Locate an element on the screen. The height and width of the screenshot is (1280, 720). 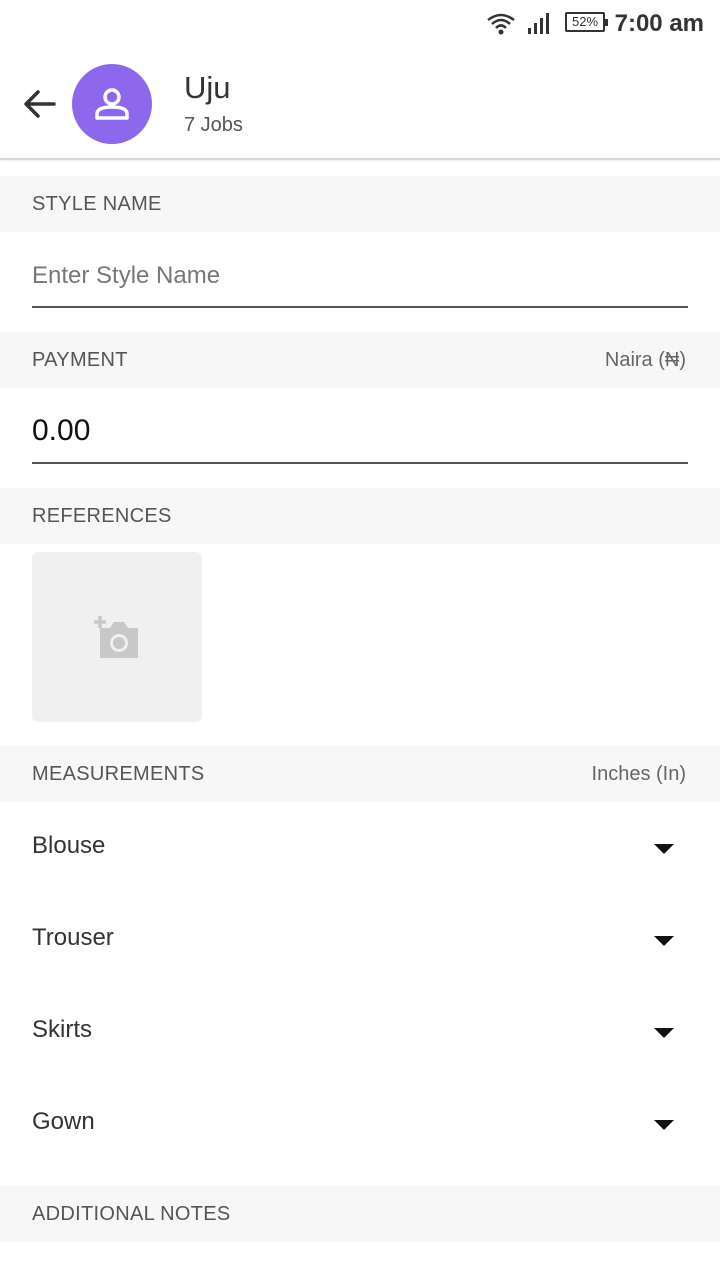
client-name: Uju is located at coordinates (207, 87).